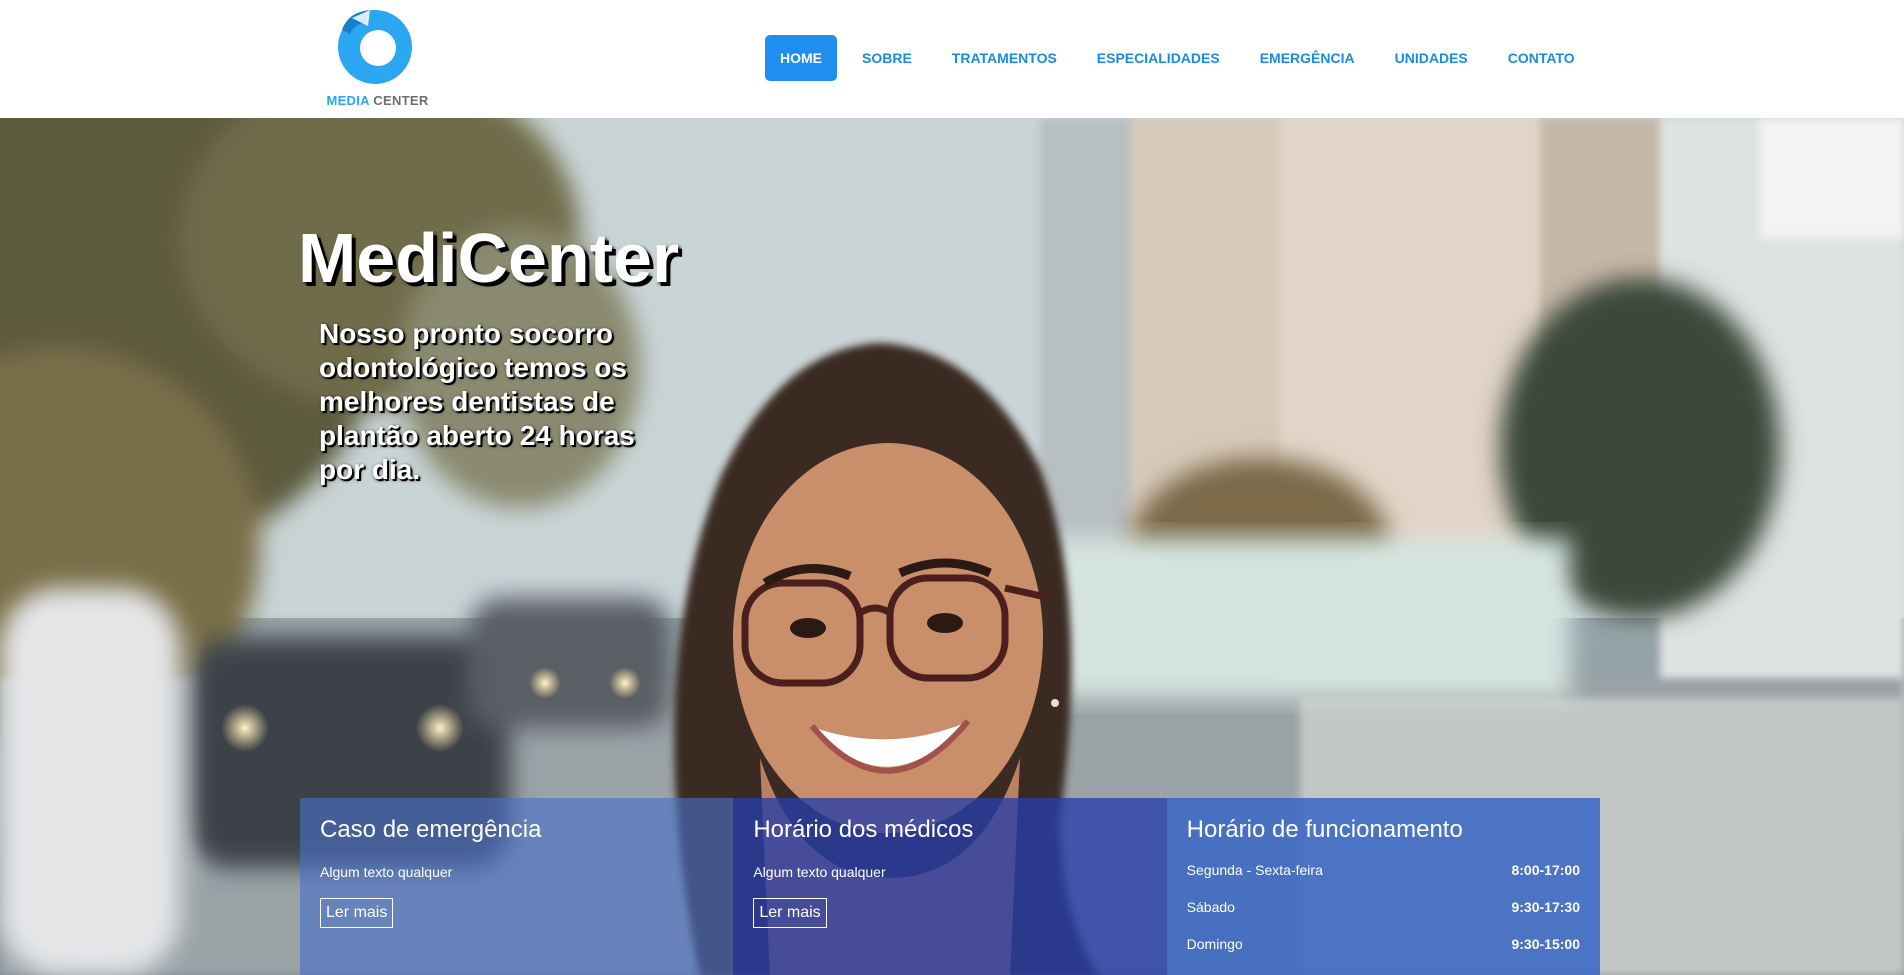 This screenshot has height=975, width=1904. Describe the element at coordinates (1431, 58) in the screenshot. I see `nav-item-unidades: UNIDADES` at that location.